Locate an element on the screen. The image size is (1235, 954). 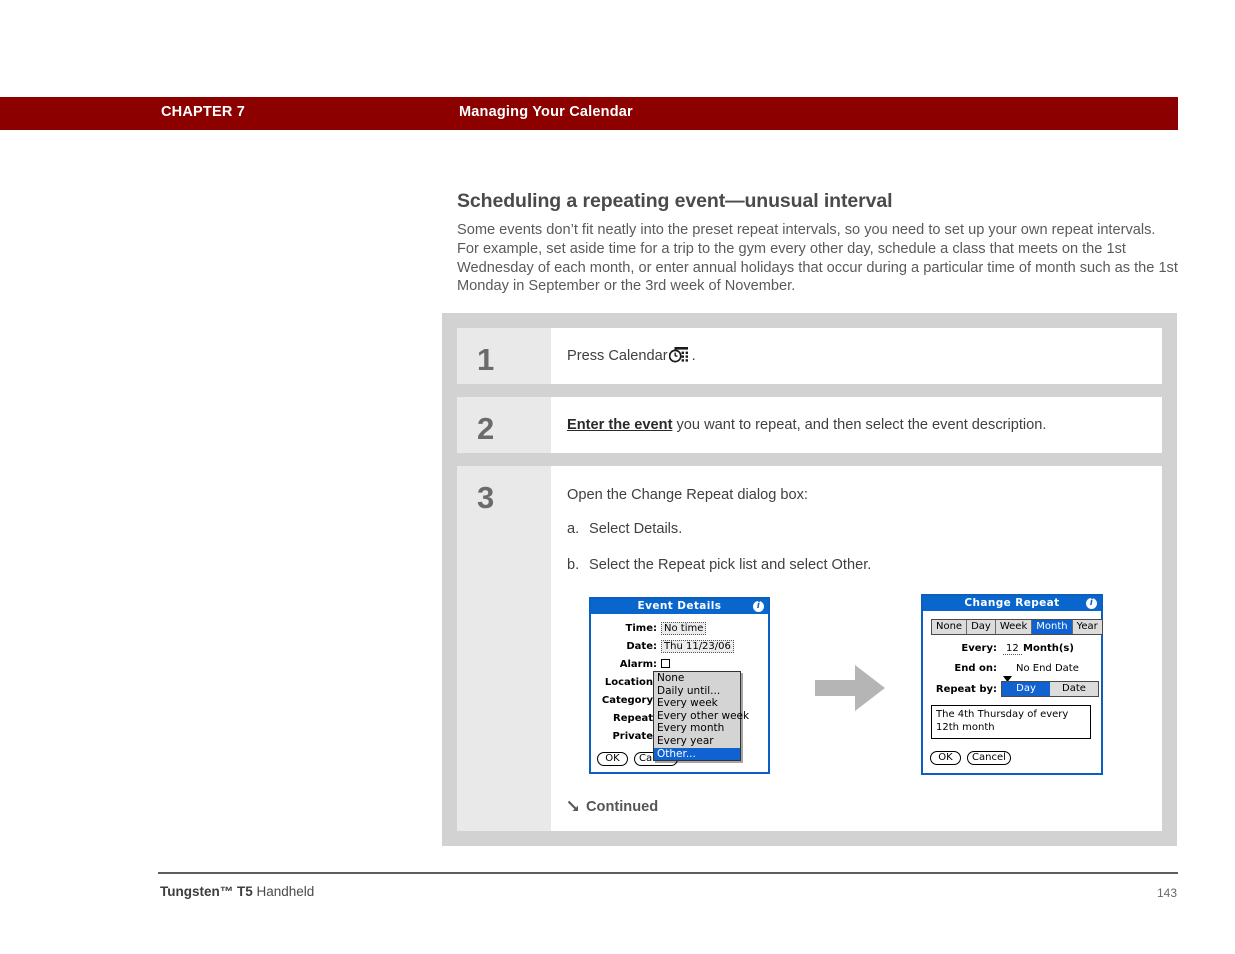
footer-product-name: Tungsten™ T5 Handheld is located at coordinates (237, 891).